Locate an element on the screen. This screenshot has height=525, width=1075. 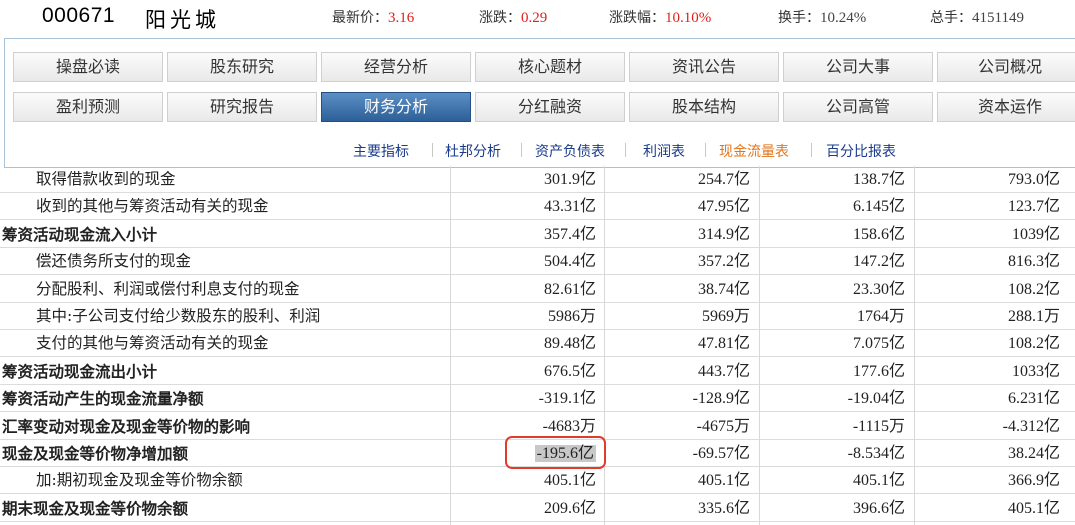
tab-row2-5: 公司高管 is located at coordinates (858, 107).